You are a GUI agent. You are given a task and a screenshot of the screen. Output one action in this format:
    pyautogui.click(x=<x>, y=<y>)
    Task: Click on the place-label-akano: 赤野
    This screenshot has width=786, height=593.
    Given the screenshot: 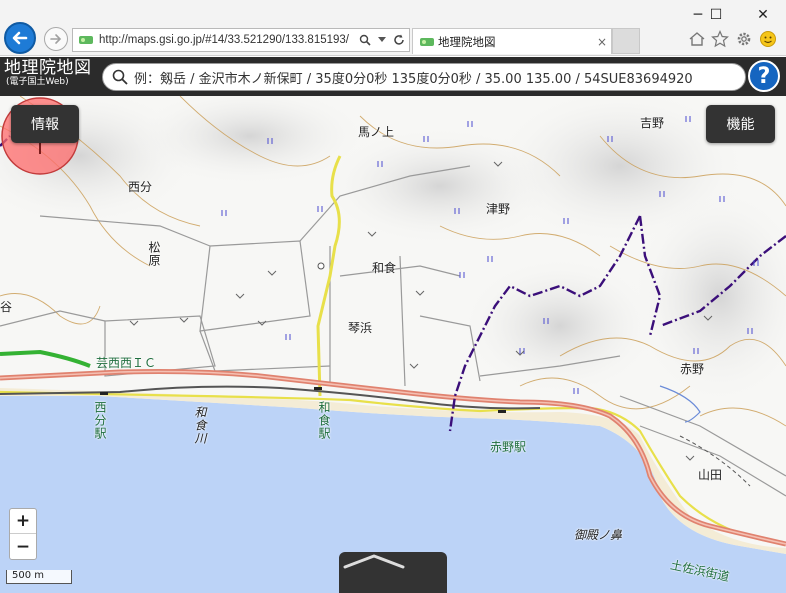 What is the action you would take?
    pyautogui.click(x=692, y=369)
    